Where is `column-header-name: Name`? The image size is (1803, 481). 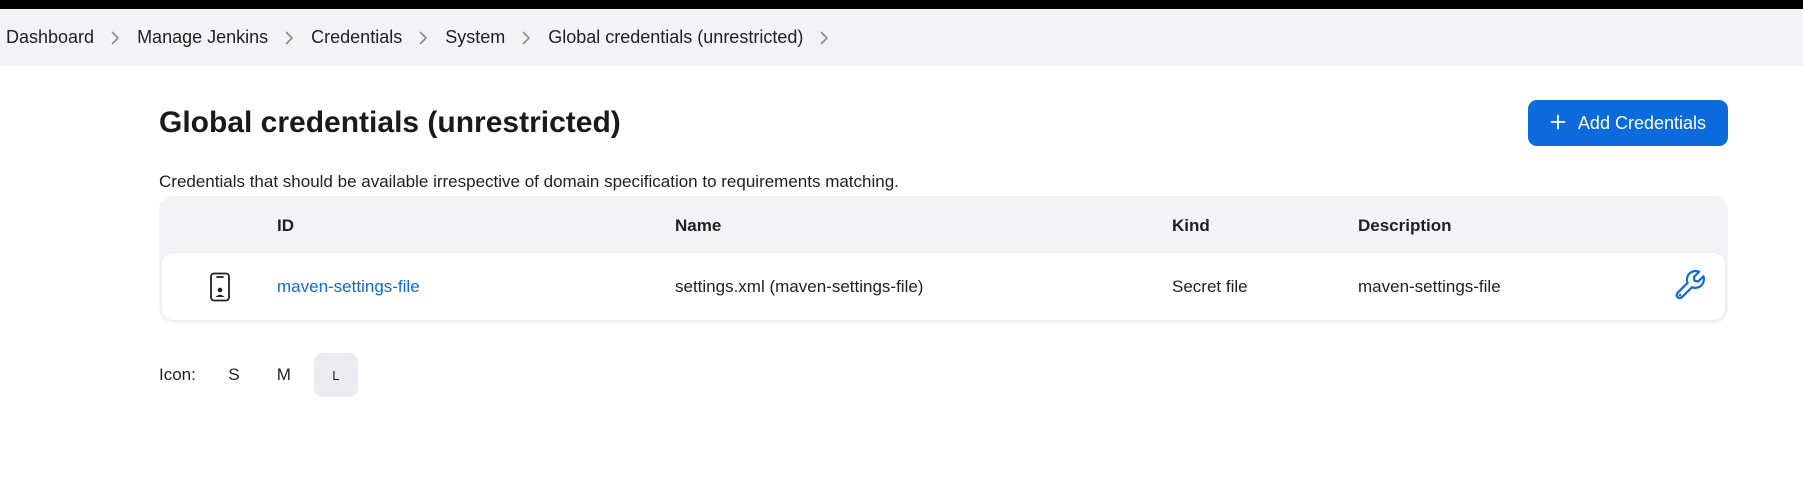 column-header-name: Name is located at coordinates (923, 226).